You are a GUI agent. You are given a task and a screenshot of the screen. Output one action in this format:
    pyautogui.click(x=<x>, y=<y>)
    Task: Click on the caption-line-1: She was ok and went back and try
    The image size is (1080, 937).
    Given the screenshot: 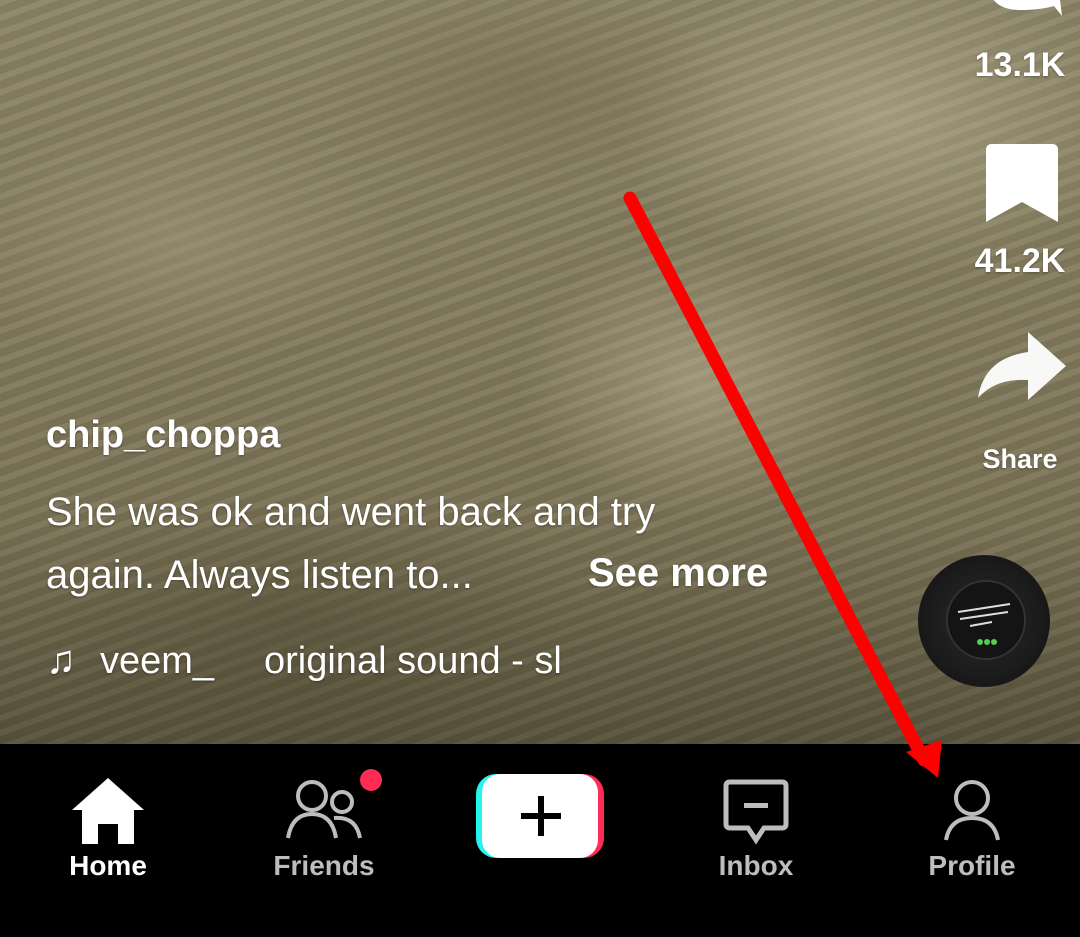 What is the action you would take?
    pyautogui.click(x=351, y=512)
    